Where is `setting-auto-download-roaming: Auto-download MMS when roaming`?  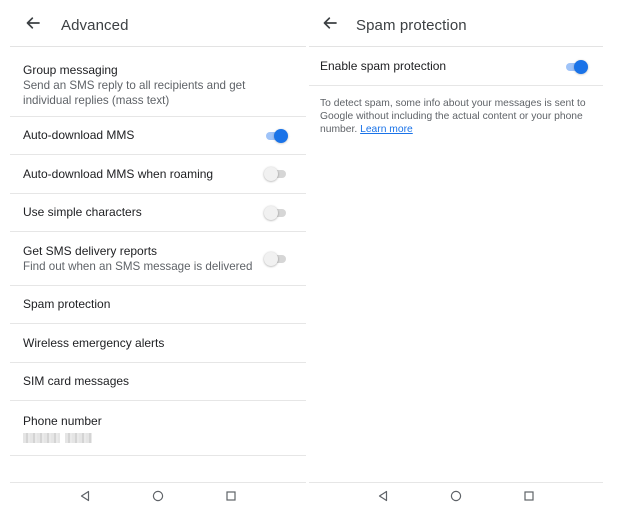 setting-auto-download-roaming: Auto-download MMS when roaming is located at coordinates (158, 174).